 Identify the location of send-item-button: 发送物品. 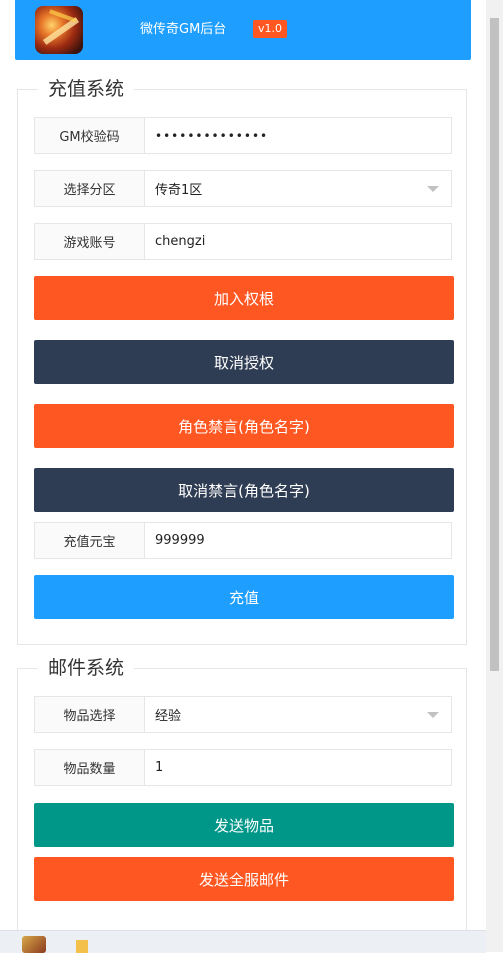
(244, 825).